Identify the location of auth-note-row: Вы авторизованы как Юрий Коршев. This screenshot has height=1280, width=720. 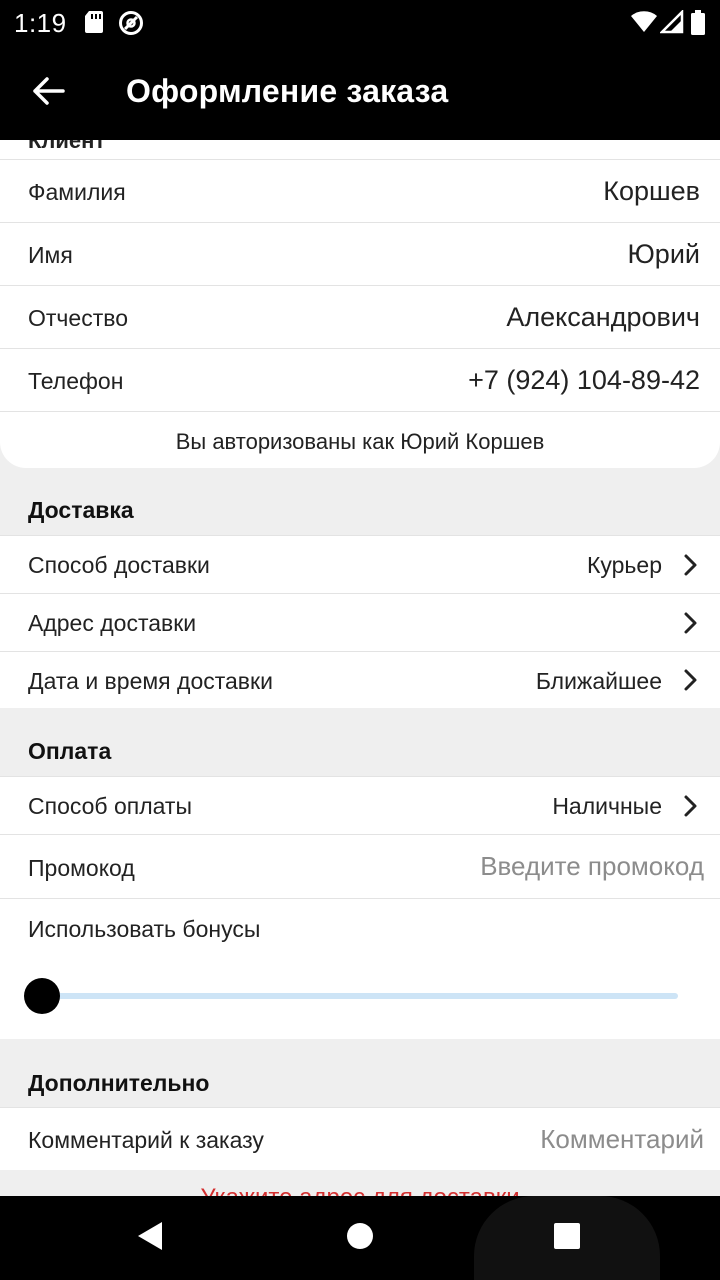
(360, 439).